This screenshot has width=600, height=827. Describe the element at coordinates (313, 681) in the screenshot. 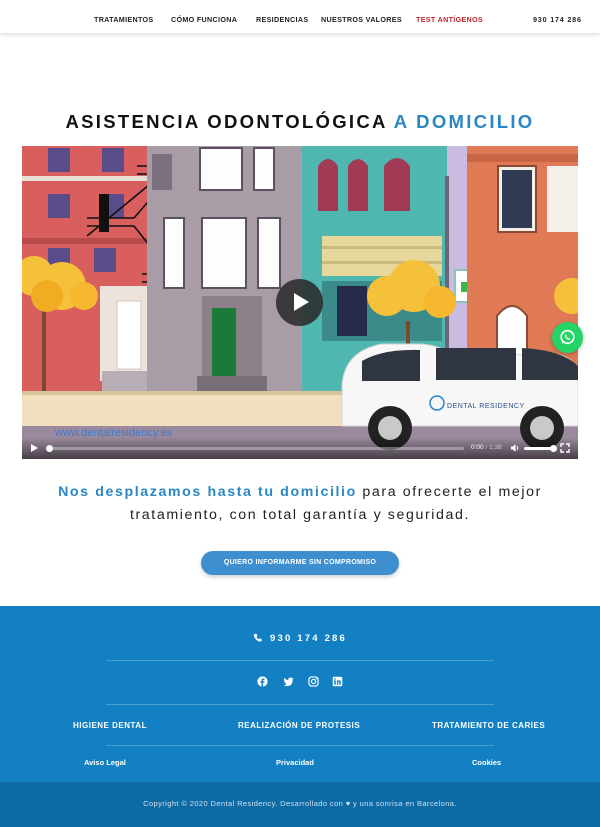

I see `instagram-icon` at that location.